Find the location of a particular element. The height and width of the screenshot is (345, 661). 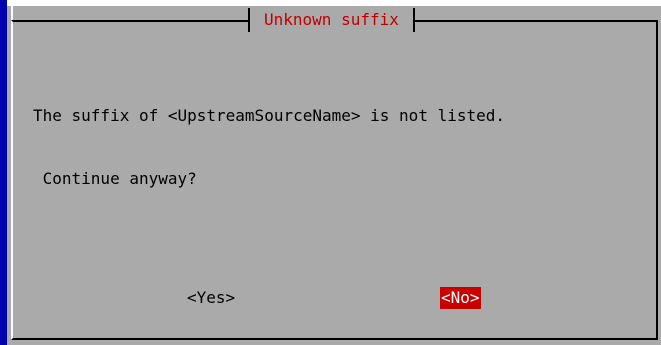

yes-button: <Yes> is located at coordinates (211, 298).